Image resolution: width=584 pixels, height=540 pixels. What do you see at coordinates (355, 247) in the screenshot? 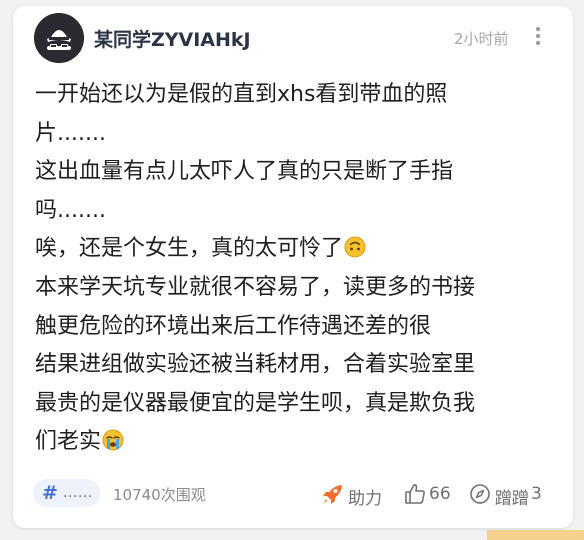
I see `upside-down-face-emoji-icon` at bounding box center [355, 247].